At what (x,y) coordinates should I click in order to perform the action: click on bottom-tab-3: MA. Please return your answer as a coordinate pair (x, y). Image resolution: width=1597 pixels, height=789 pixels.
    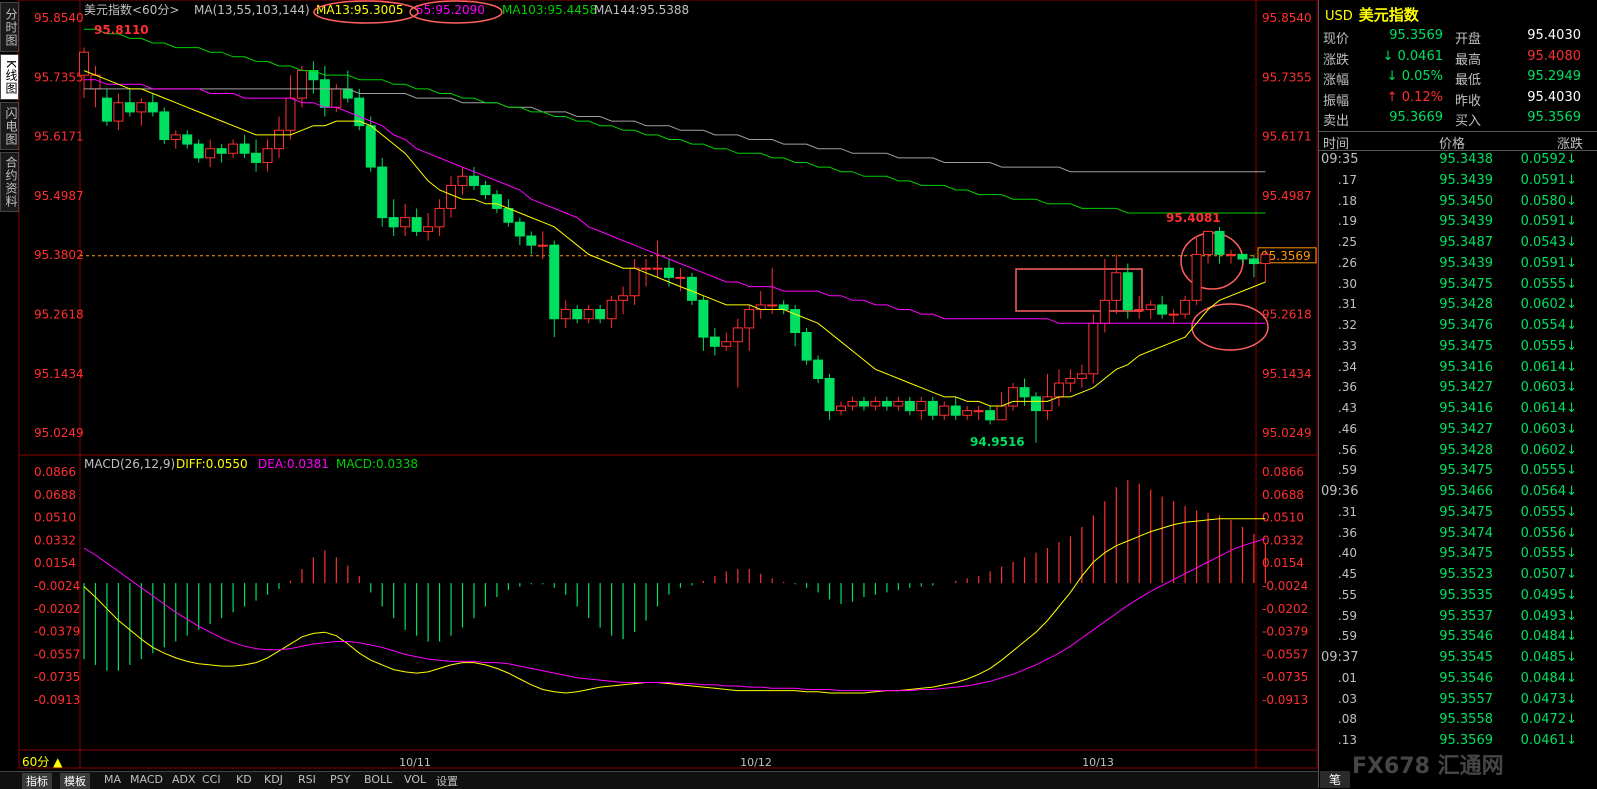
    Looking at the image, I should click on (112, 779).